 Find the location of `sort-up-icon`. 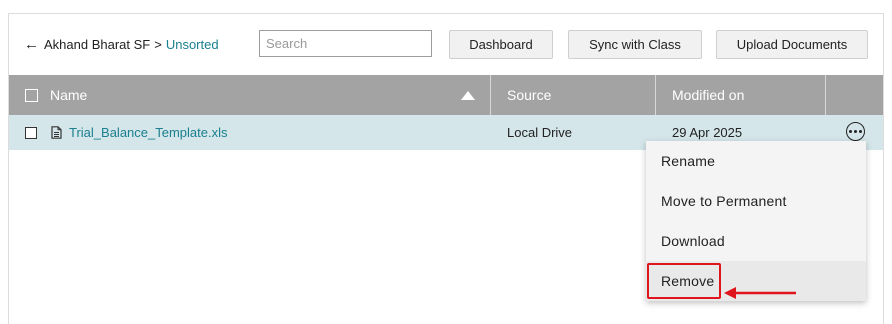

sort-up-icon is located at coordinates (468, 95).